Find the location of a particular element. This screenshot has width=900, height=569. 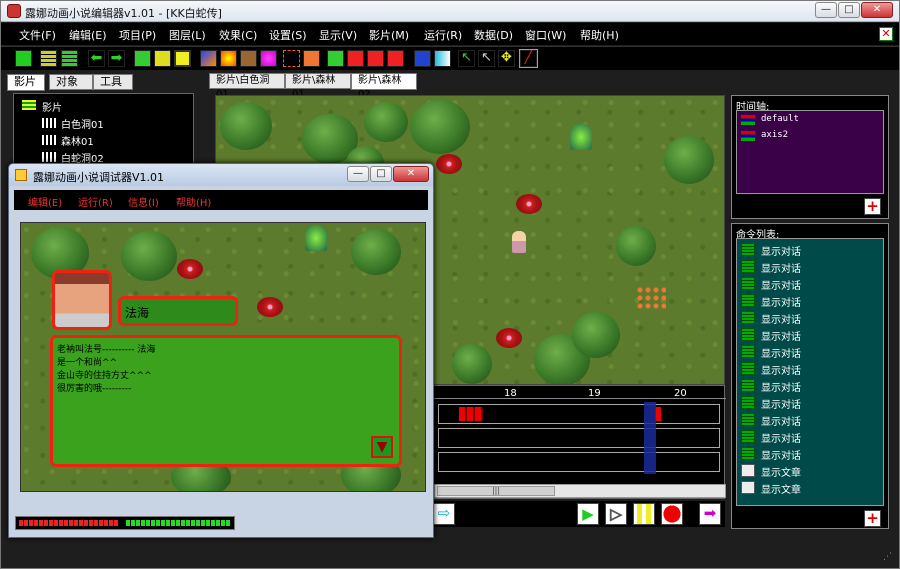

bottle-icon is located at coordinates (442, 58).